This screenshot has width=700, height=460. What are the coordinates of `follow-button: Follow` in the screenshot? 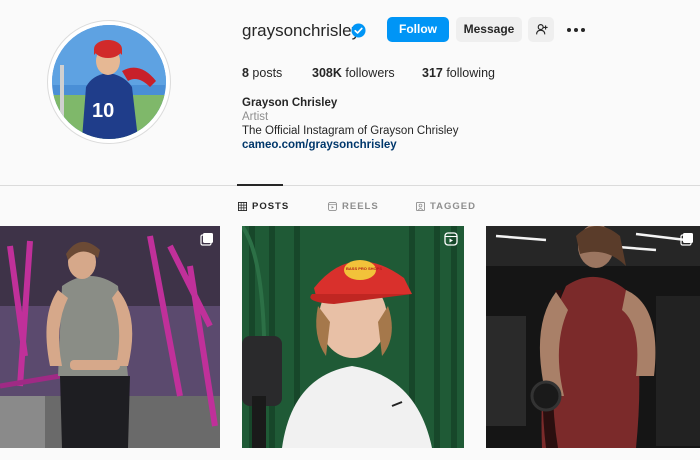 It's located at (418, 29).